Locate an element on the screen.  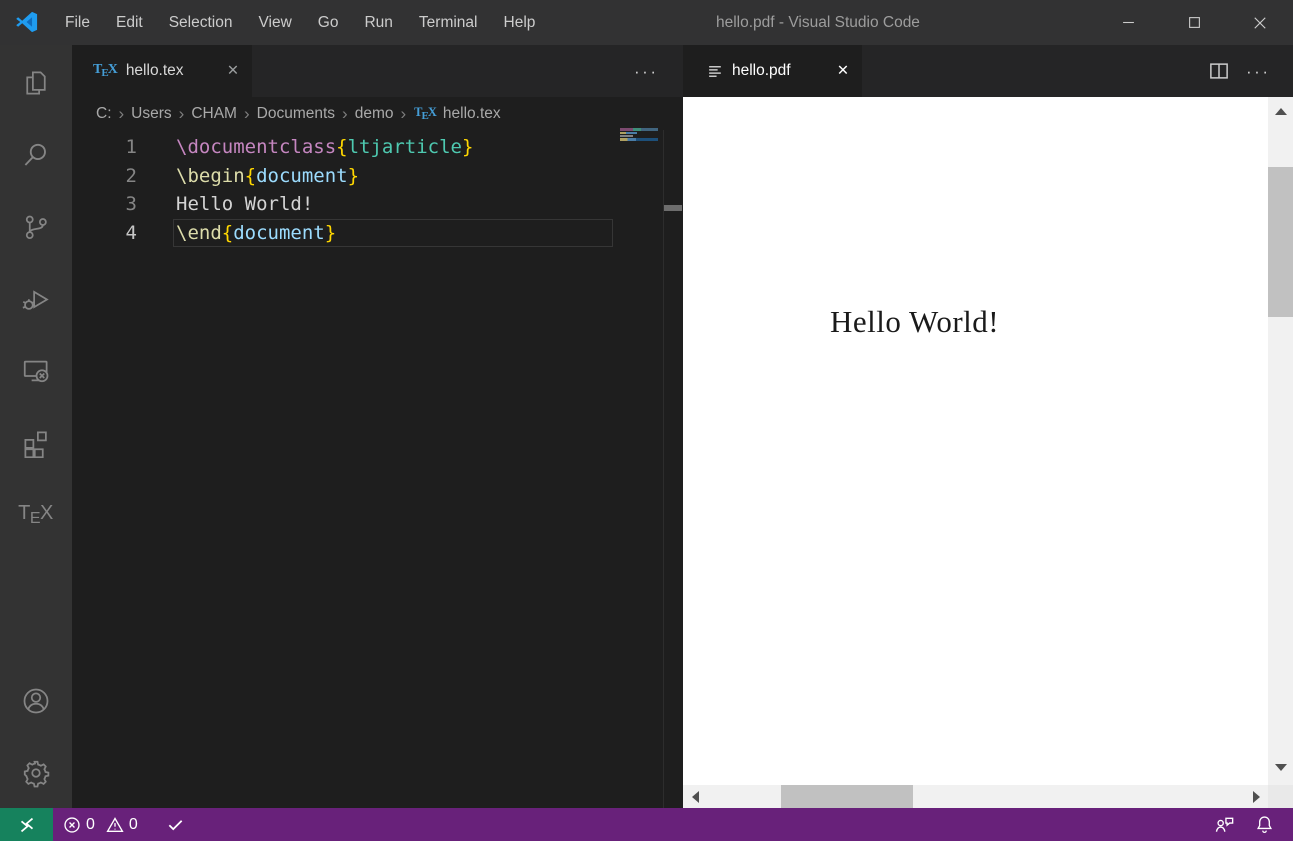
editor-actions-right: ··· is located at coordinates (1239, 71).